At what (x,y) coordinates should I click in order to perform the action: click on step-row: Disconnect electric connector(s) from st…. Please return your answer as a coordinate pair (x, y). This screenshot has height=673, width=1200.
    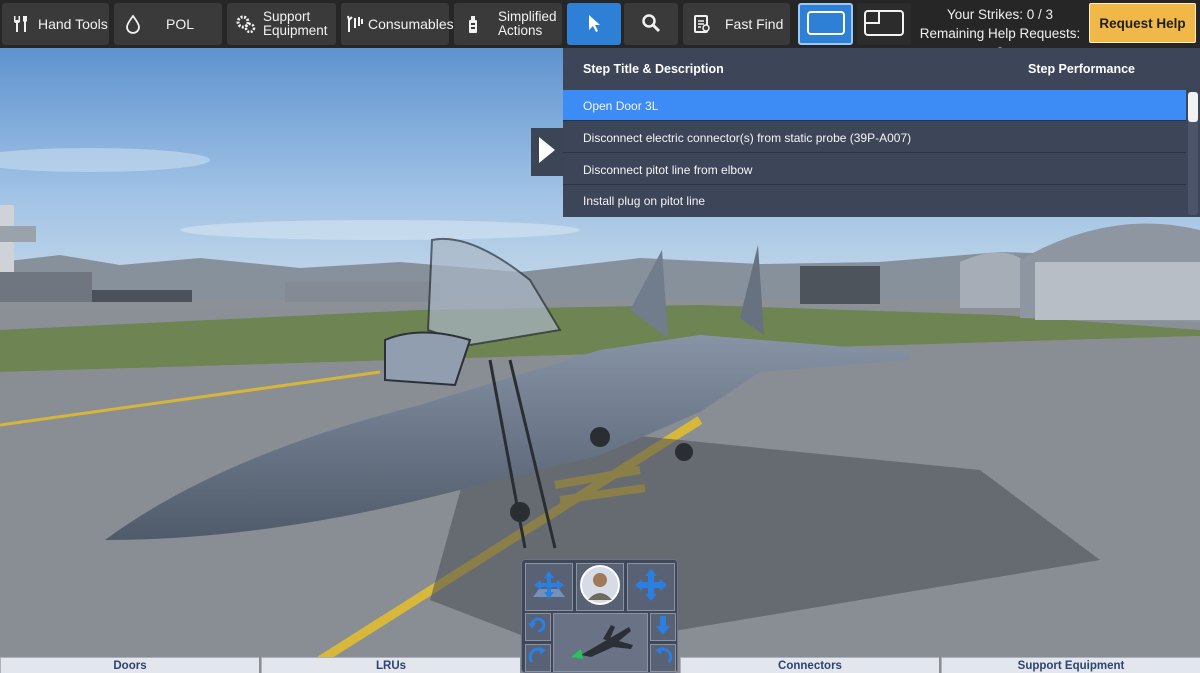
    Looking at the image, I should click on (874, 137).